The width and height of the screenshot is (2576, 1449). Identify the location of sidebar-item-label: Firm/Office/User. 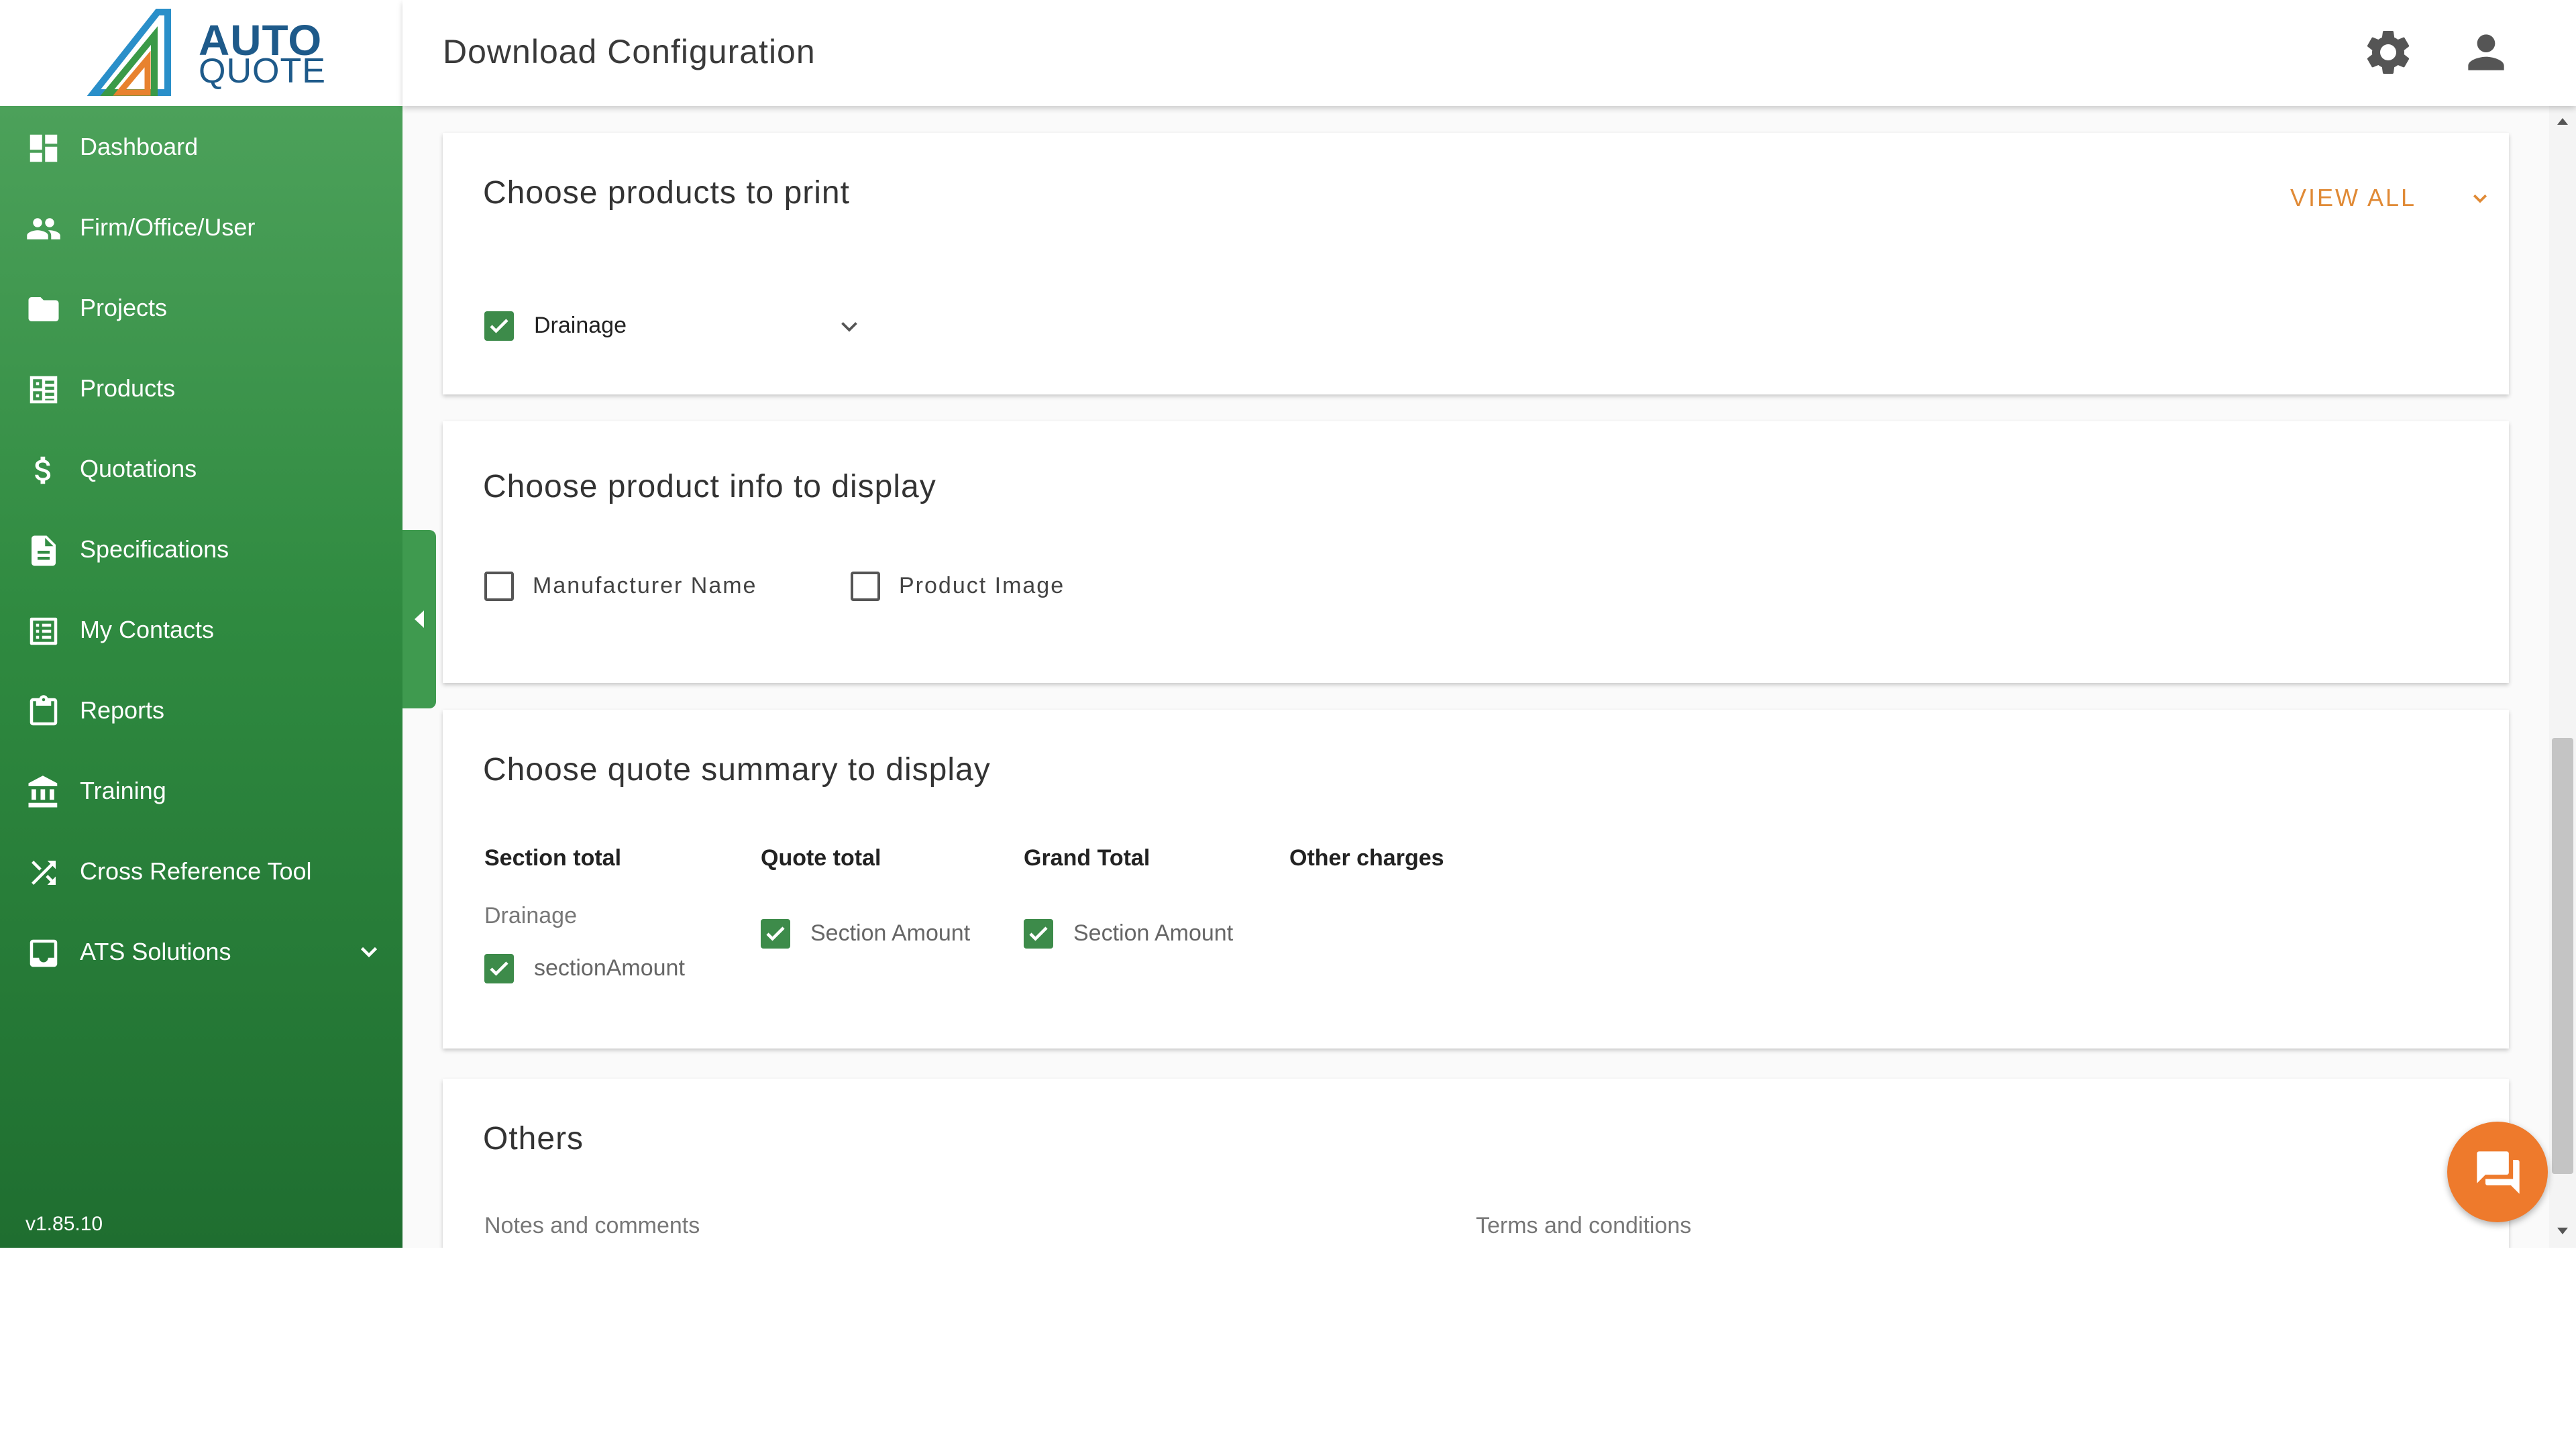
(168, 227).